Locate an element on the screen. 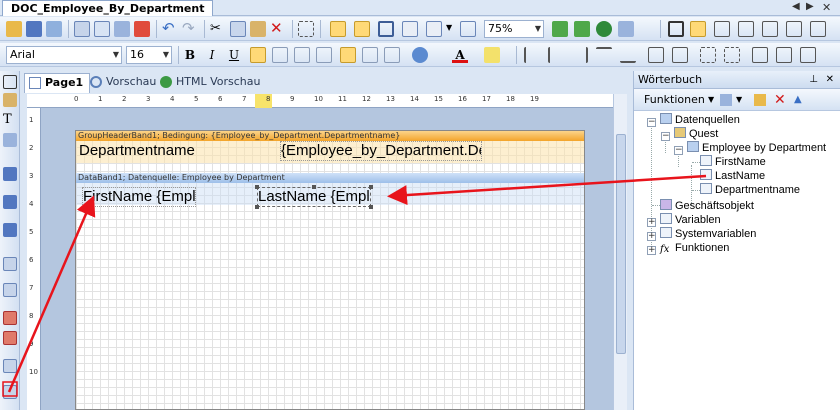  same-width-icon is located at coordinates (656, 55).